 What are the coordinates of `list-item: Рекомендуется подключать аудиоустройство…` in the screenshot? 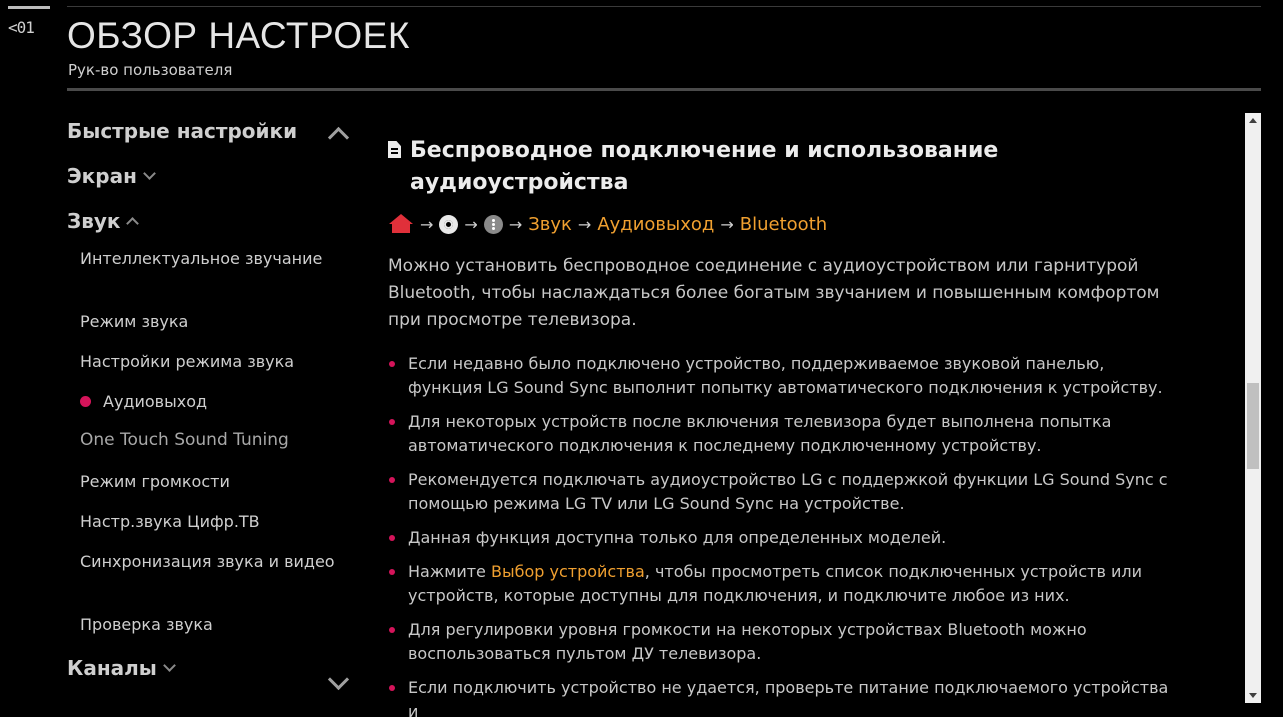 It's located at (783, 492).